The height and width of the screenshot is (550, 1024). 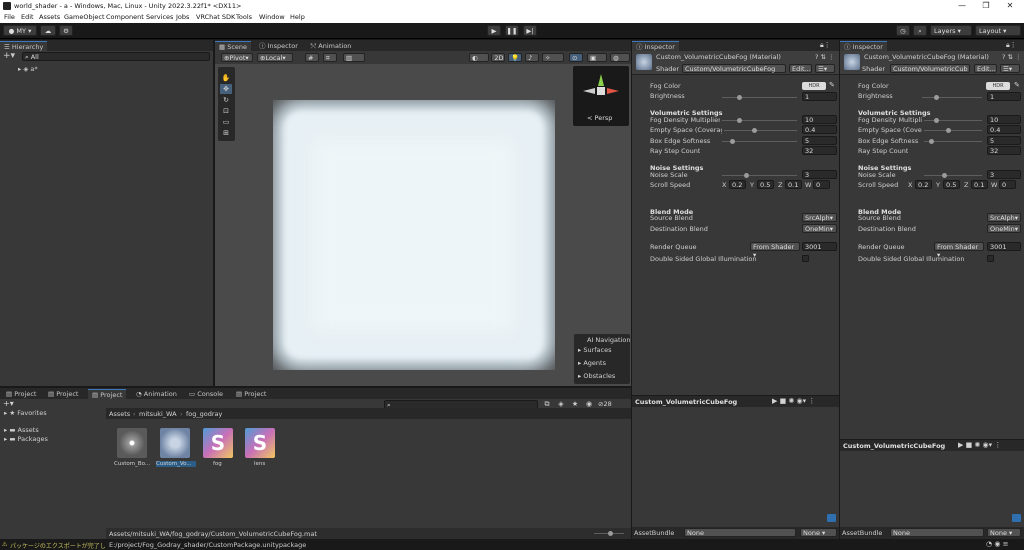 What do you see at coordinates (819, 96) in the screenshot?
I see `brightness-field: 1` at bounding box center [819, 96].